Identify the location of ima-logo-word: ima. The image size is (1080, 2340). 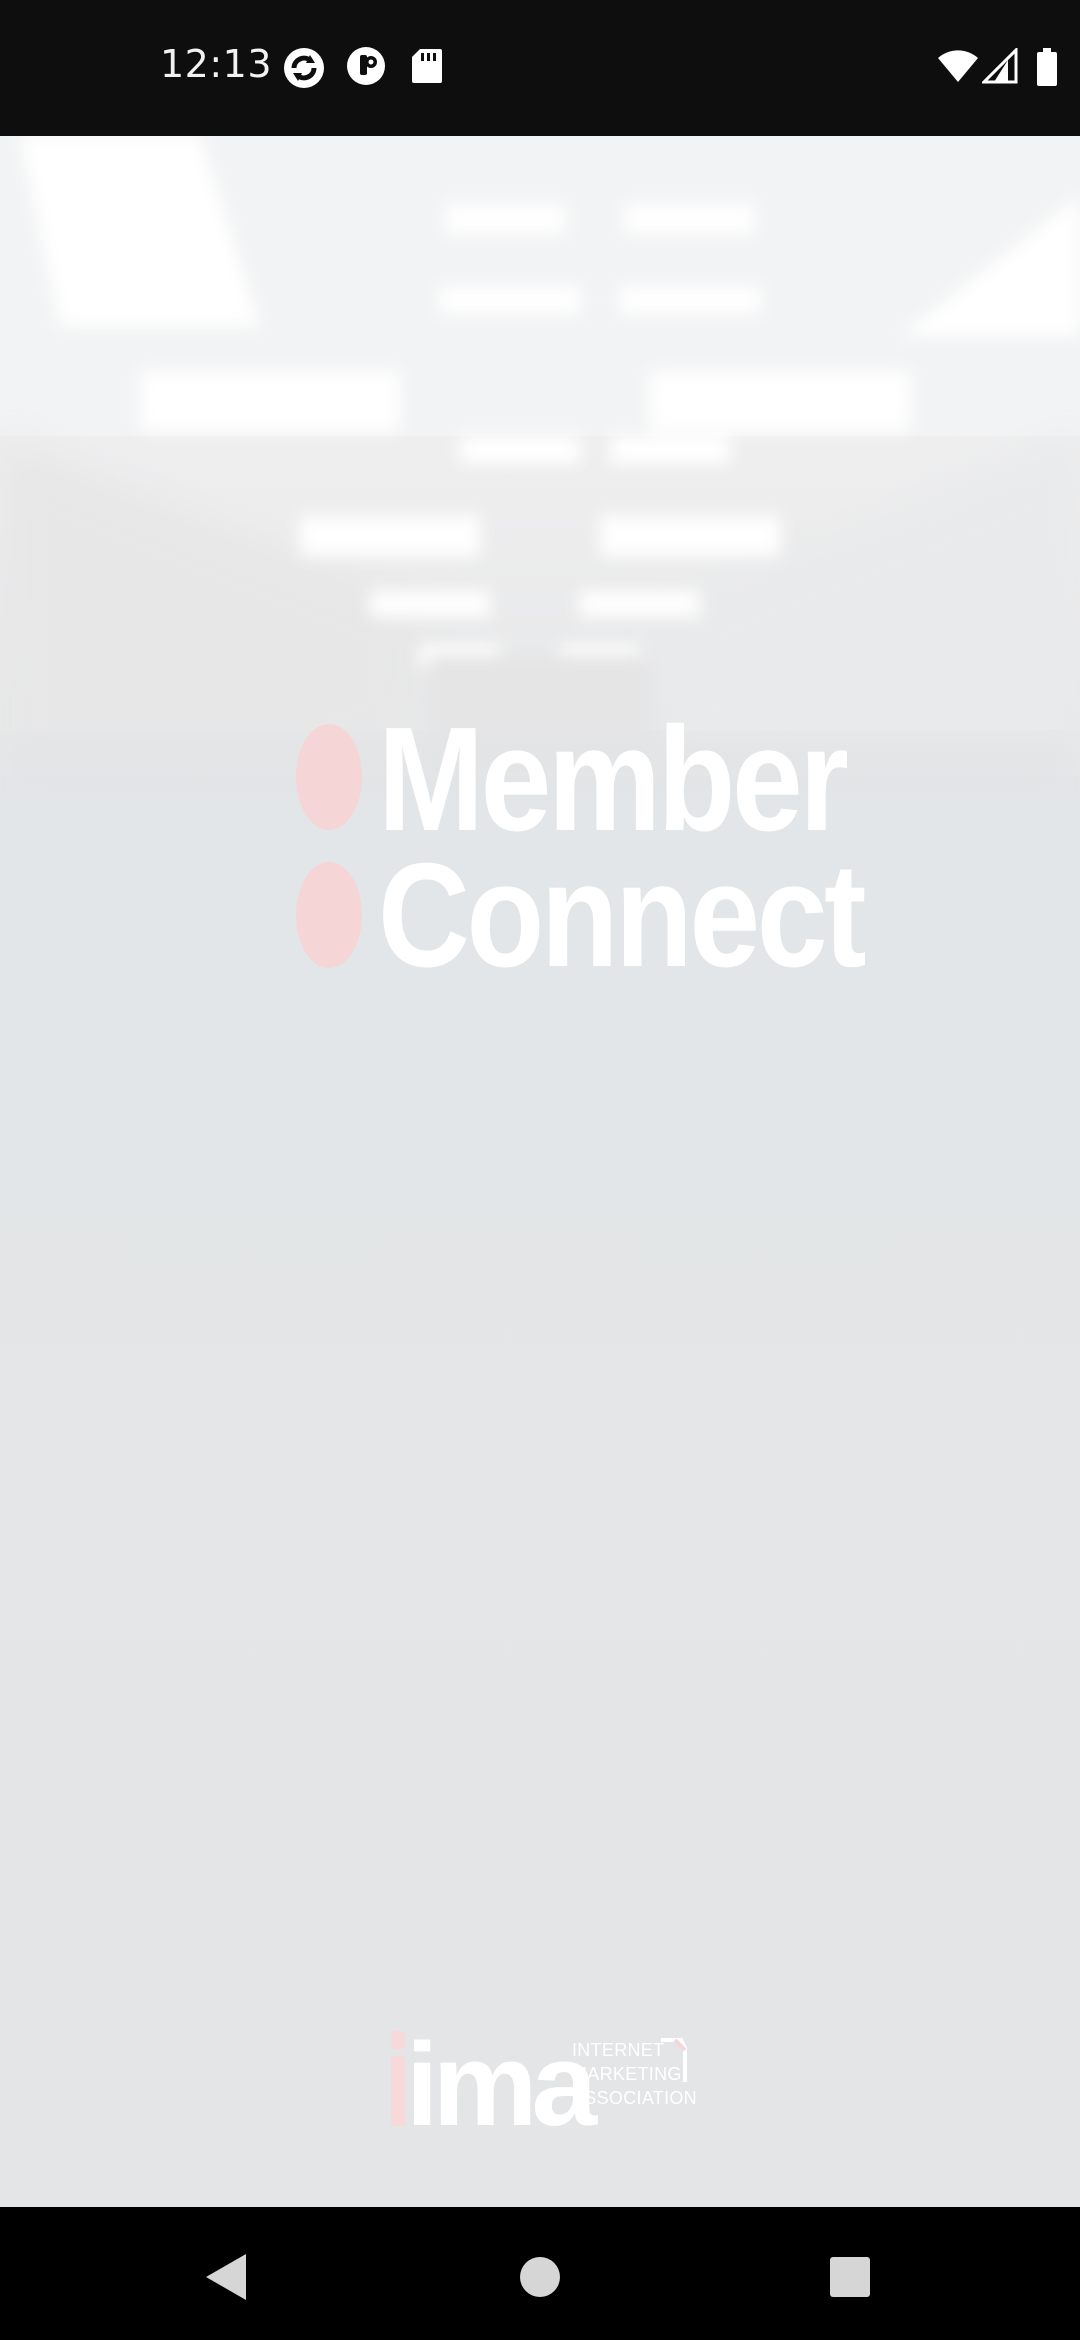
(501, 2085).